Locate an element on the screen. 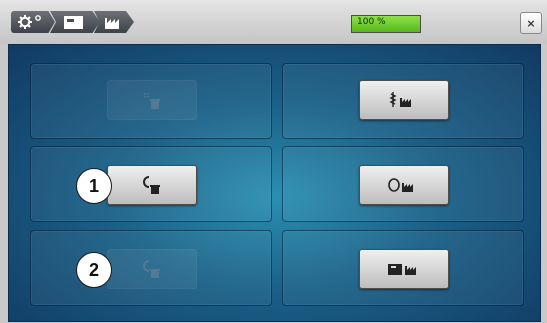 This screenshot has width=547, height=323. thread-stitch-factory-icon is located at coordinates (400, 99).